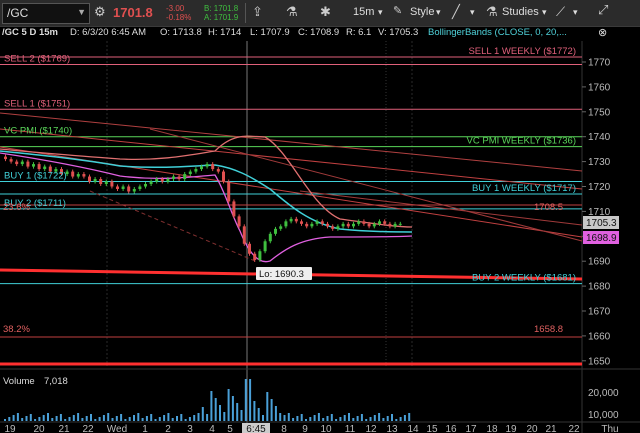 The image size is (640, 433). What do you see at coordinates (432, 428) in the screenshot?
I see `time-tick-18: 15` at bounding box center [432, 428].